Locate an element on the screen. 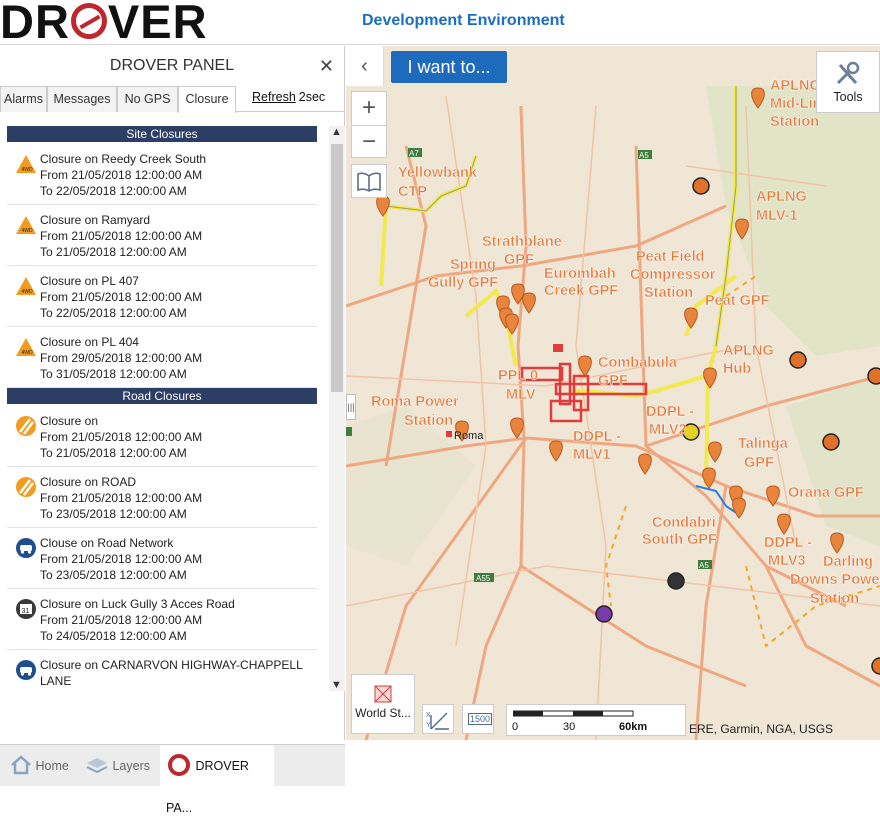 The height and width of the screenshot is (829, 880). road-shield-a7: A7 is located at coordinates (414, 153).